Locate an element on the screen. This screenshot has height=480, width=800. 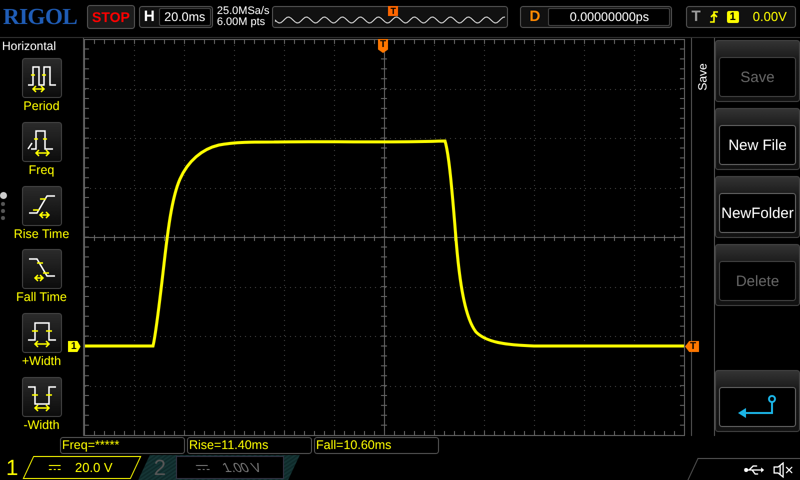
channel-tab: 2 1.00 V is located at coordinates (219, 467).